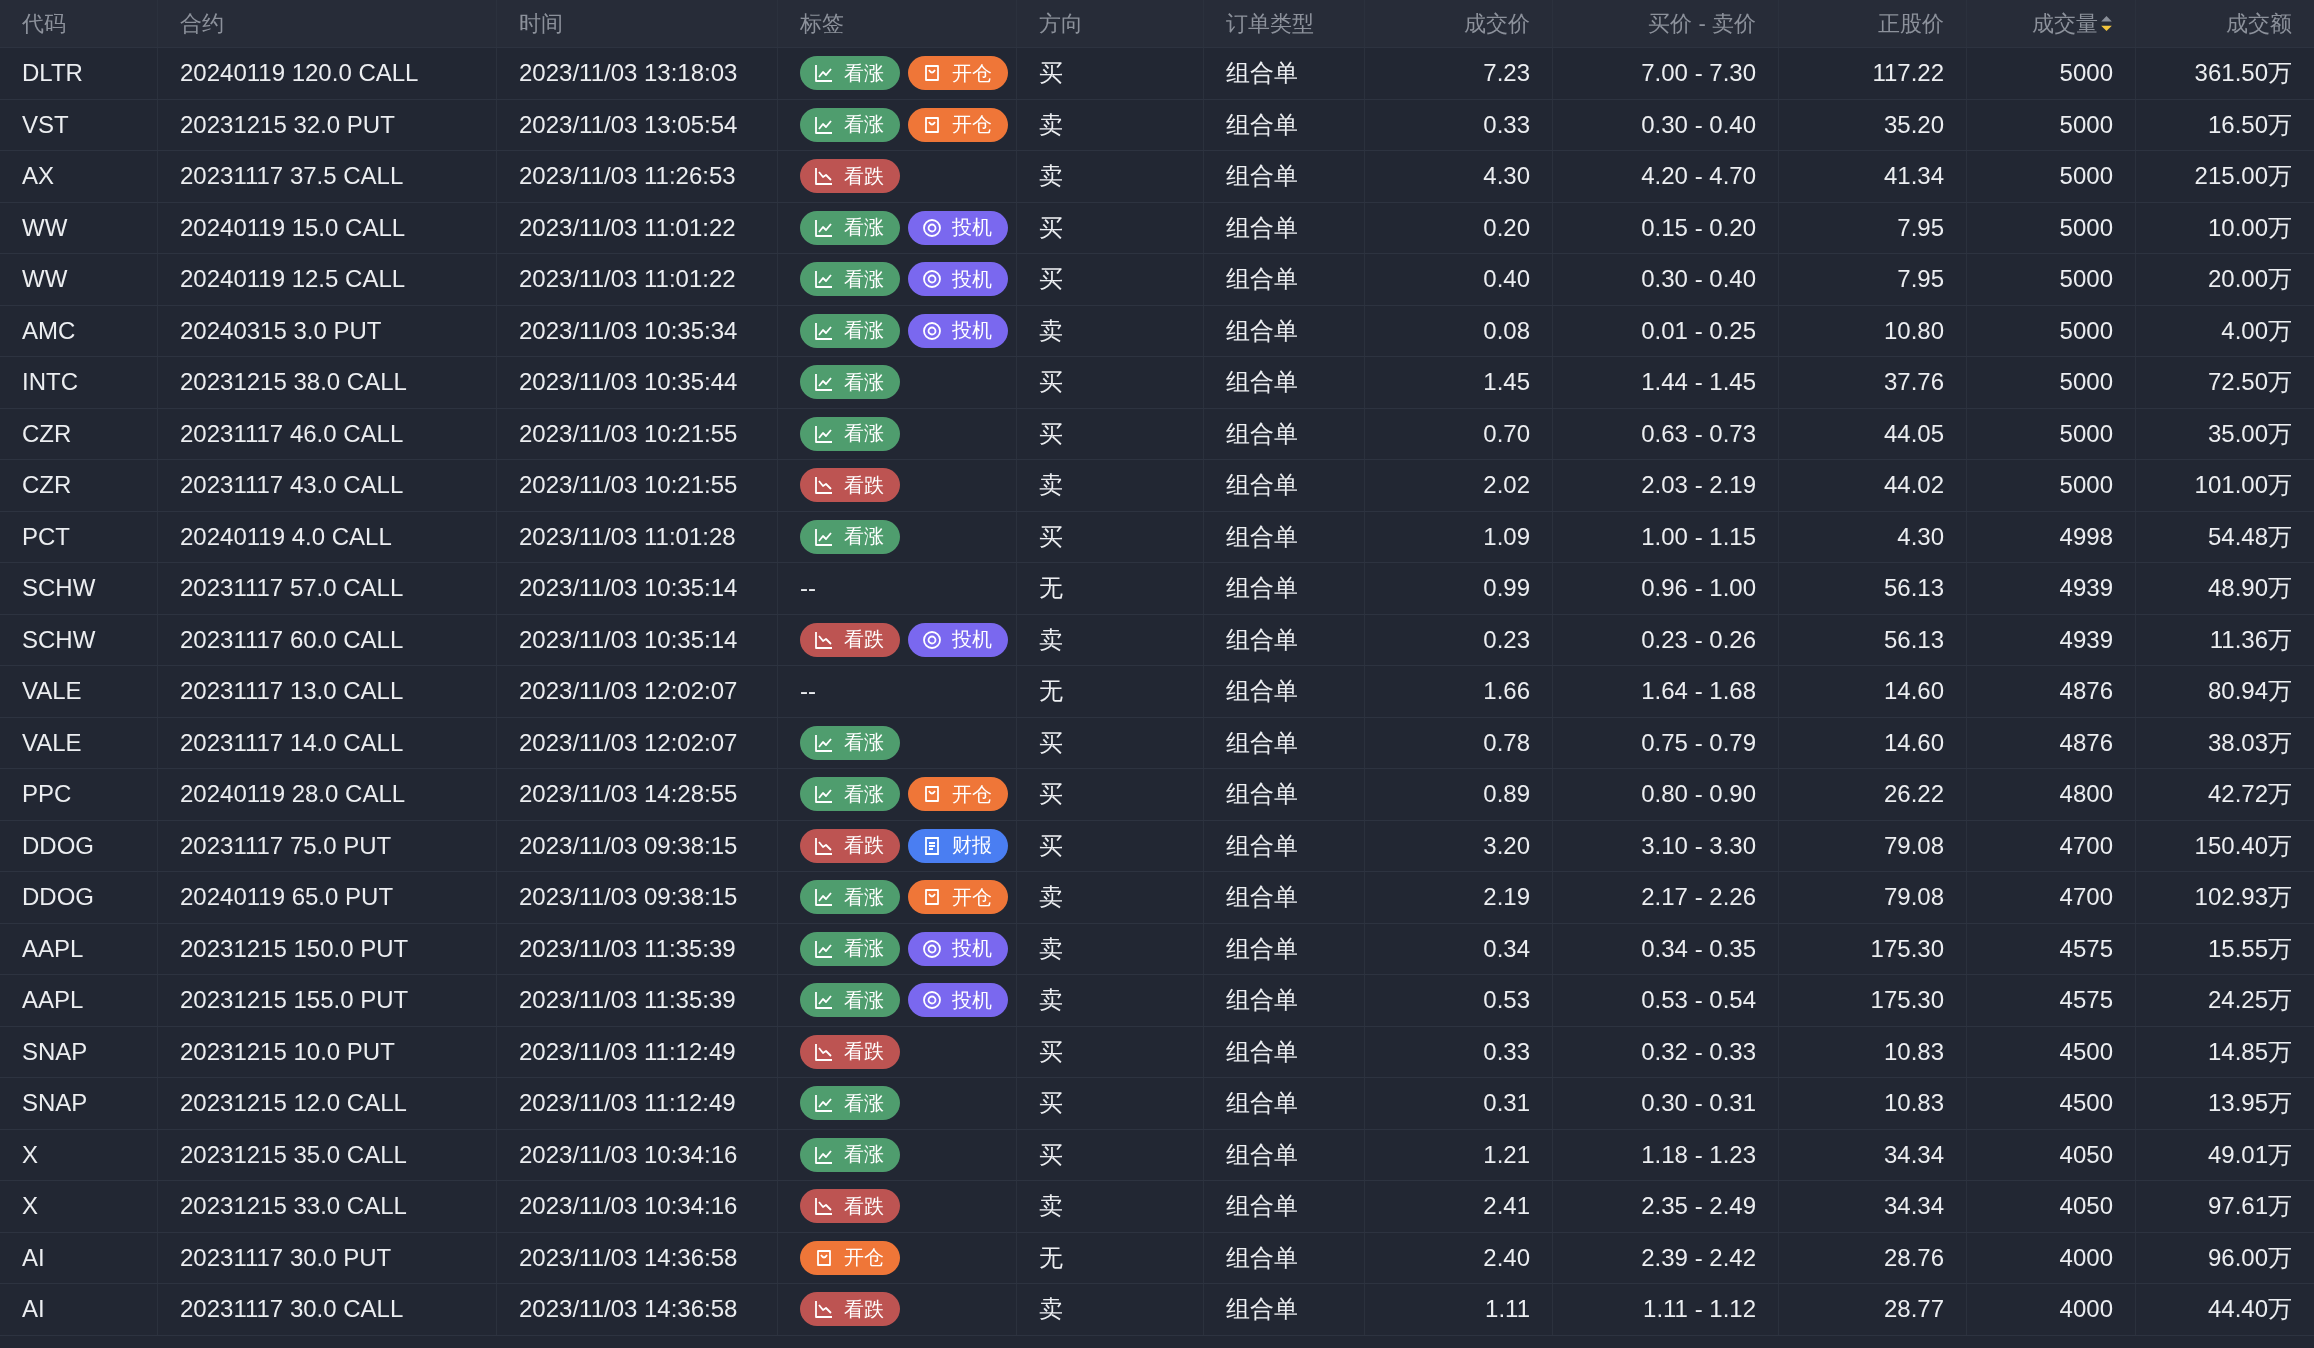 The width and height of the screenshot is (2314, 1348). Describe the element at coordinates (1497, 23) in the screenshot. I see `column-header: 成交价` at that location.